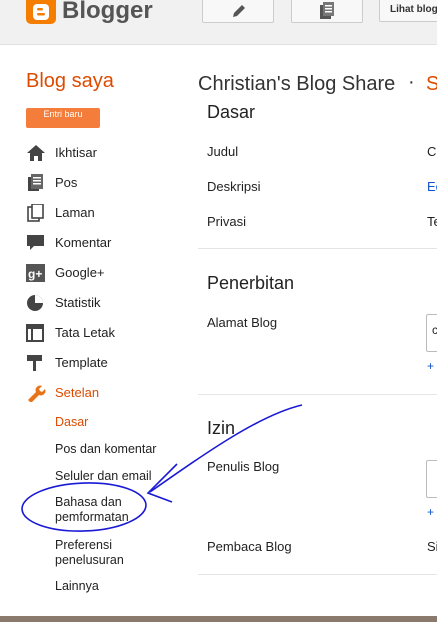  Describe the element at coordinates (243, 466) in the screenshot. I see `blog-authors-label: Penulis Blog` at that location.